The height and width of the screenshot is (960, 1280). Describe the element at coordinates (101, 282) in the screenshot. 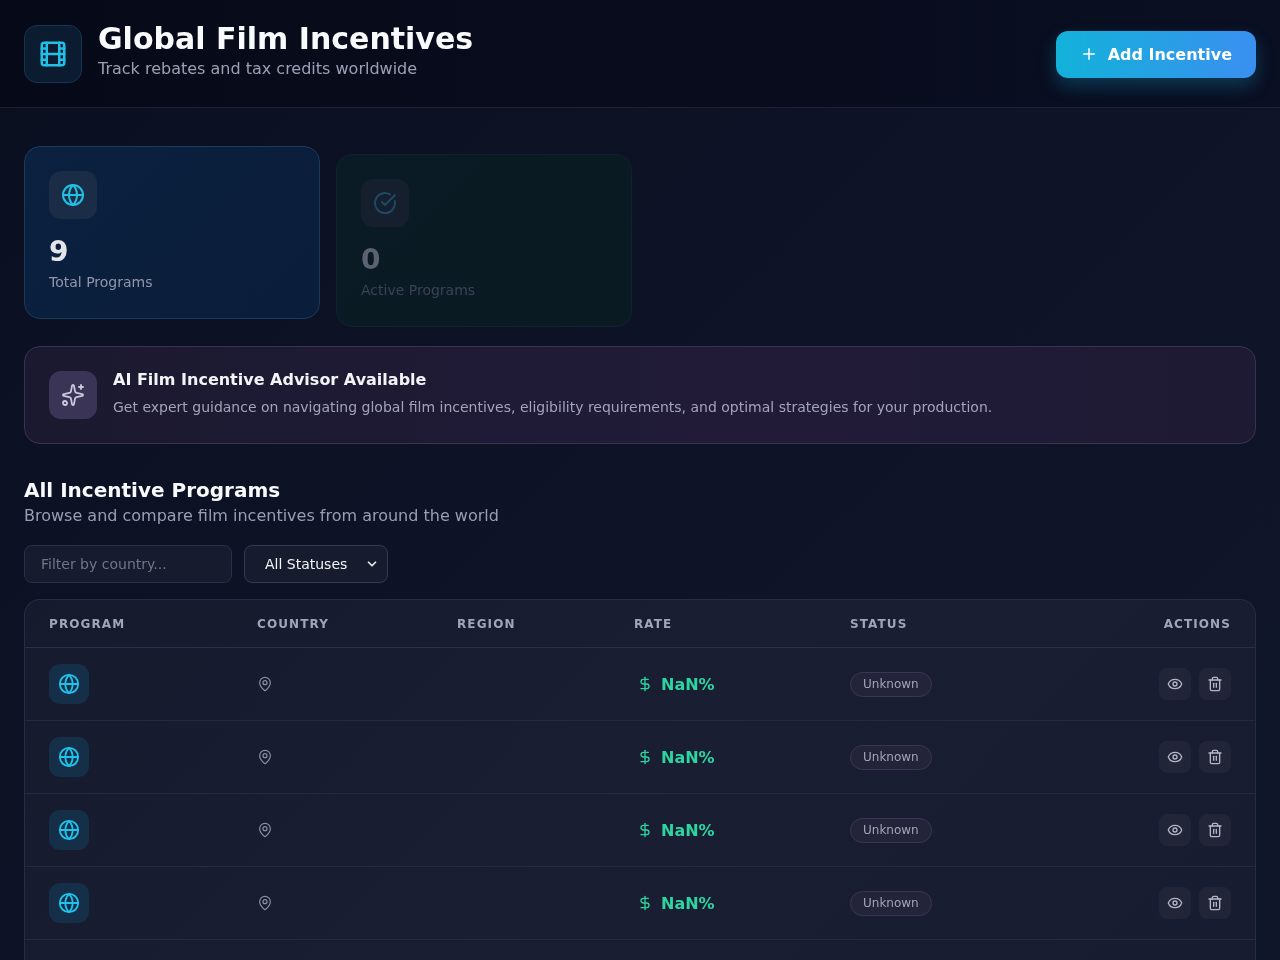

I see `stat-label: Total Programs` at that location.